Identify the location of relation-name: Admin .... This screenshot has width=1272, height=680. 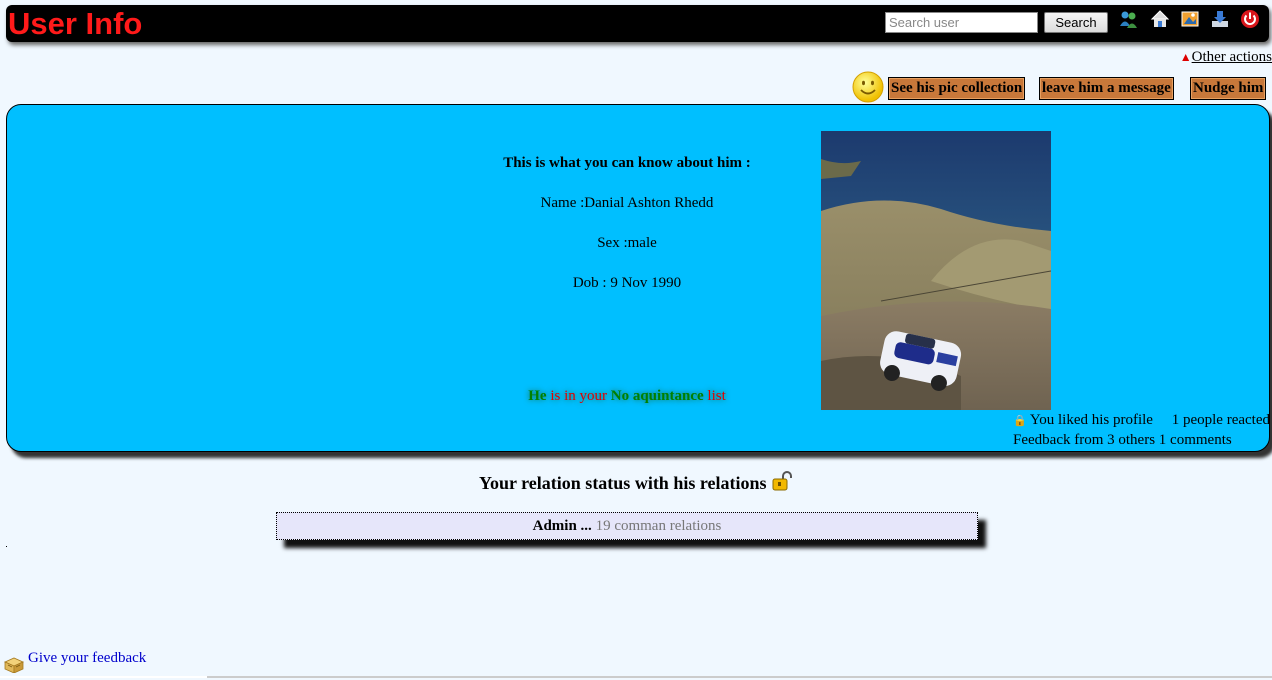
(562, 526).